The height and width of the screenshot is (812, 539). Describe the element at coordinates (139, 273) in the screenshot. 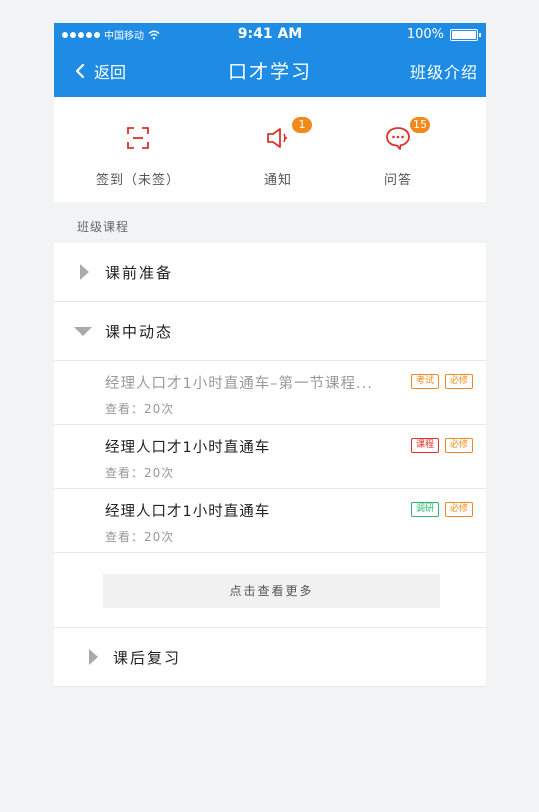

I see `group-title: 课前准备` at that location.